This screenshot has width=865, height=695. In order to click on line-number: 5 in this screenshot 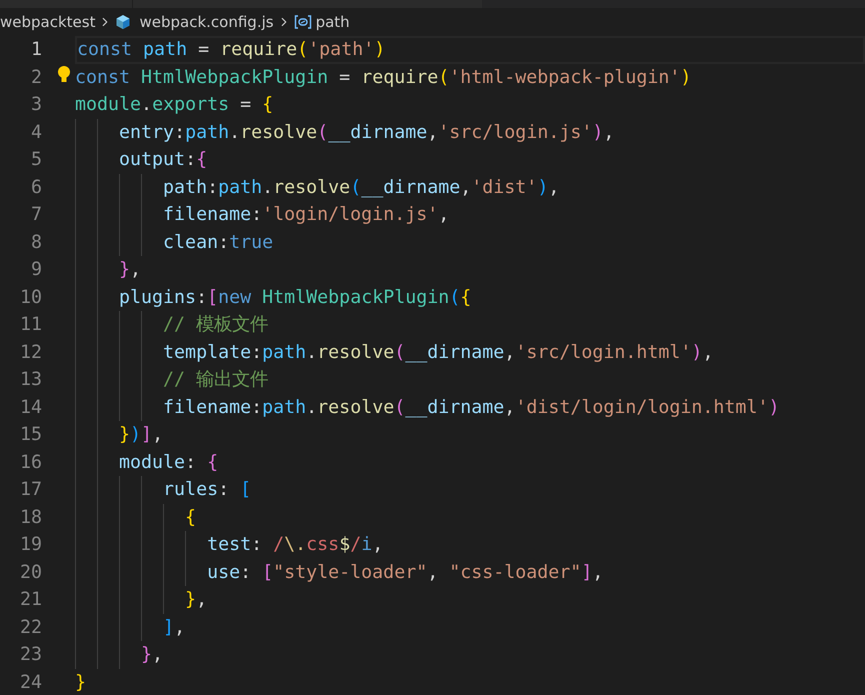, I will do `click(36, 160)`.